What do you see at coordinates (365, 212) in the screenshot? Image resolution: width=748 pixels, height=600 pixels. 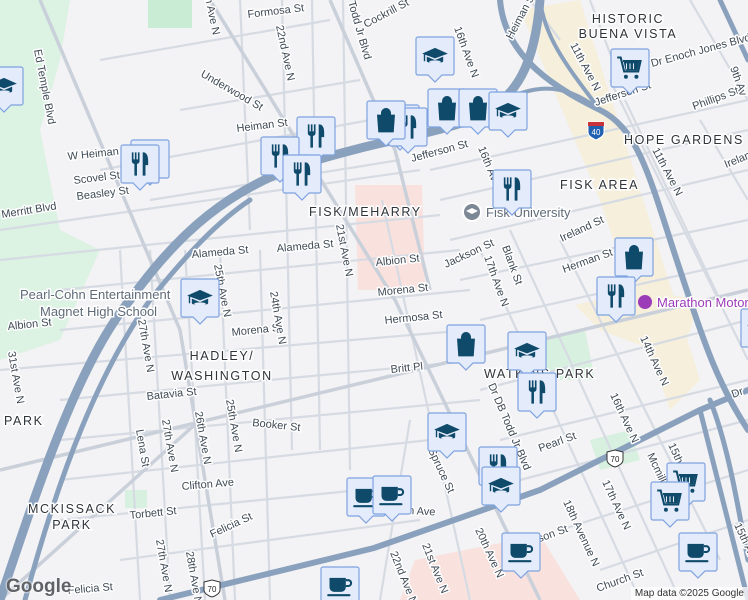 I see `neighborhood-fisk-meharry: FISK/MEHARRY` at bounding box center [365, 212].